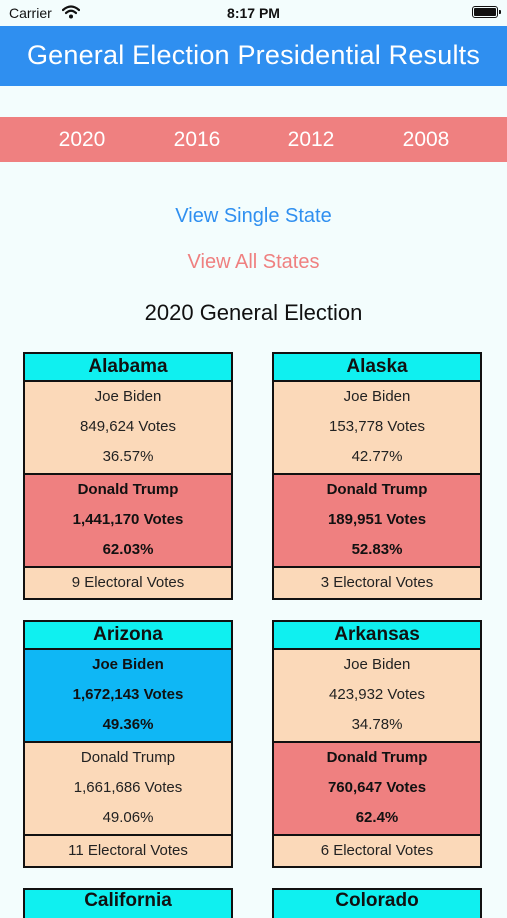 The height and width of the screenshot is (918, 507). Describe the element at coordinates (426, 140) in the screenshot. I see `tab-2008: 2008` at that location.